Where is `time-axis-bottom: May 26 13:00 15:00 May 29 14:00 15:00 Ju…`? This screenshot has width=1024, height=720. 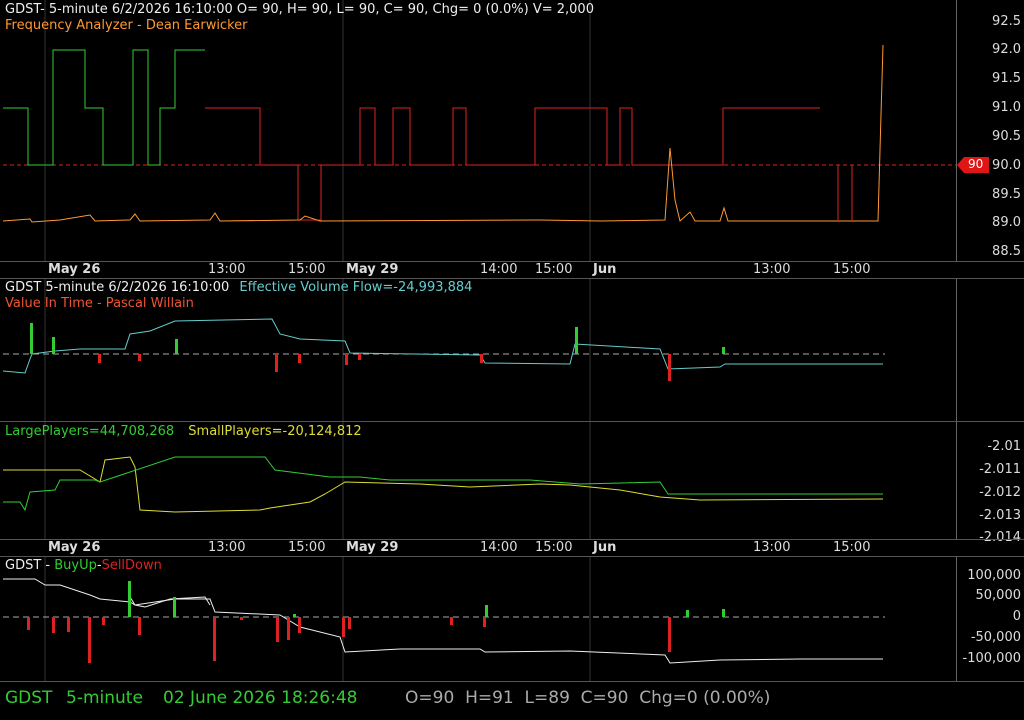
time-axis-bottom: May 26 13:00 15:00 May 29 14:00 15:00 Ju… is located at coordinates (478, 548).